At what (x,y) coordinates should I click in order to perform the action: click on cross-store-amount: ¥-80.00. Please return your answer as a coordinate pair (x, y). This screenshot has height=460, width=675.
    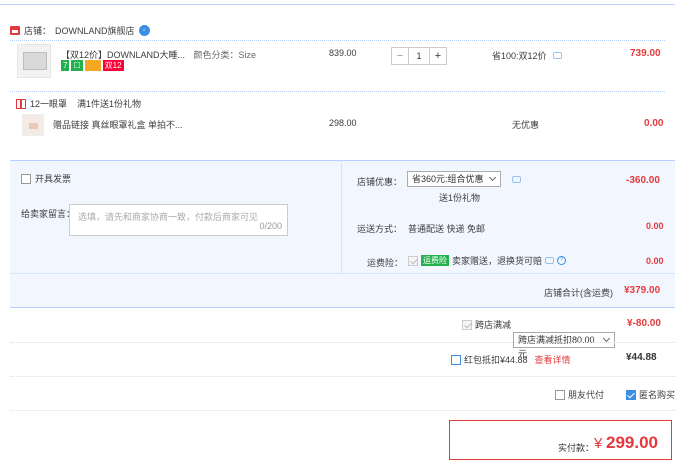
    Looking at the image, I should click on (644, 323).